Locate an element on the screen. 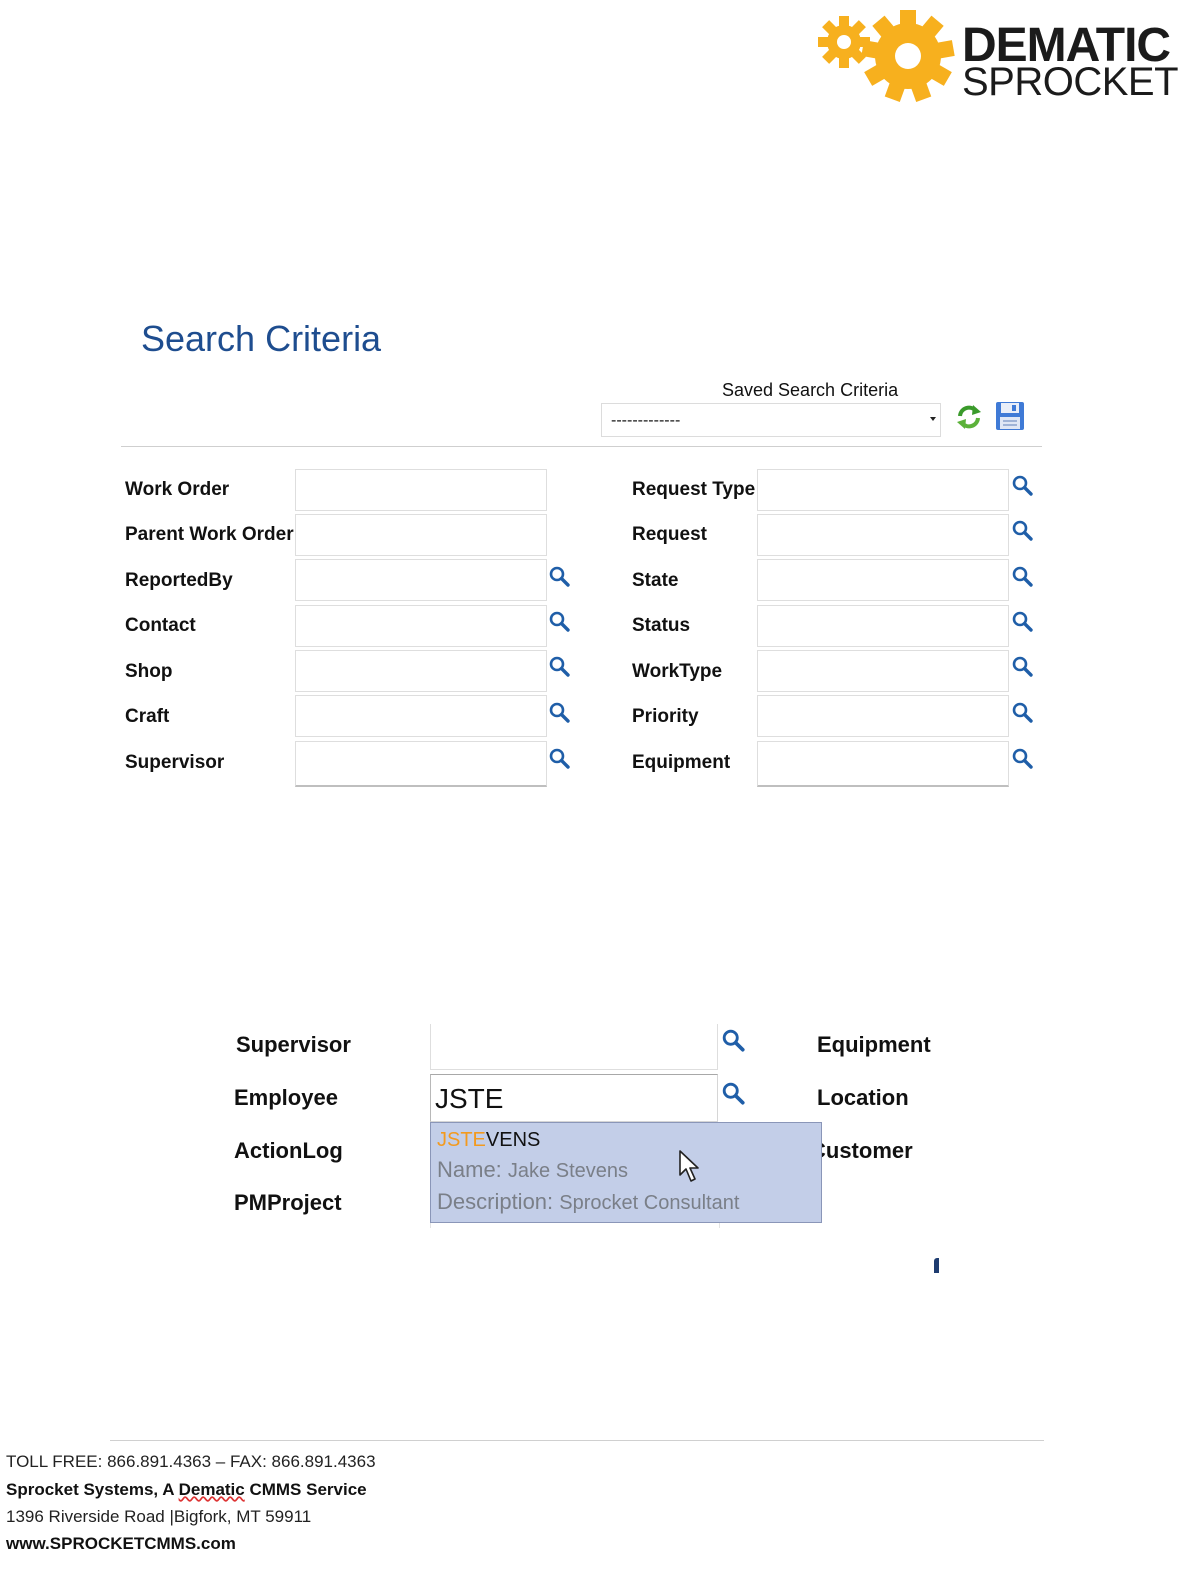 This screenshot has width=1190, height=1581. saved-search-value: ------------- is located at coordinates (646, 420).